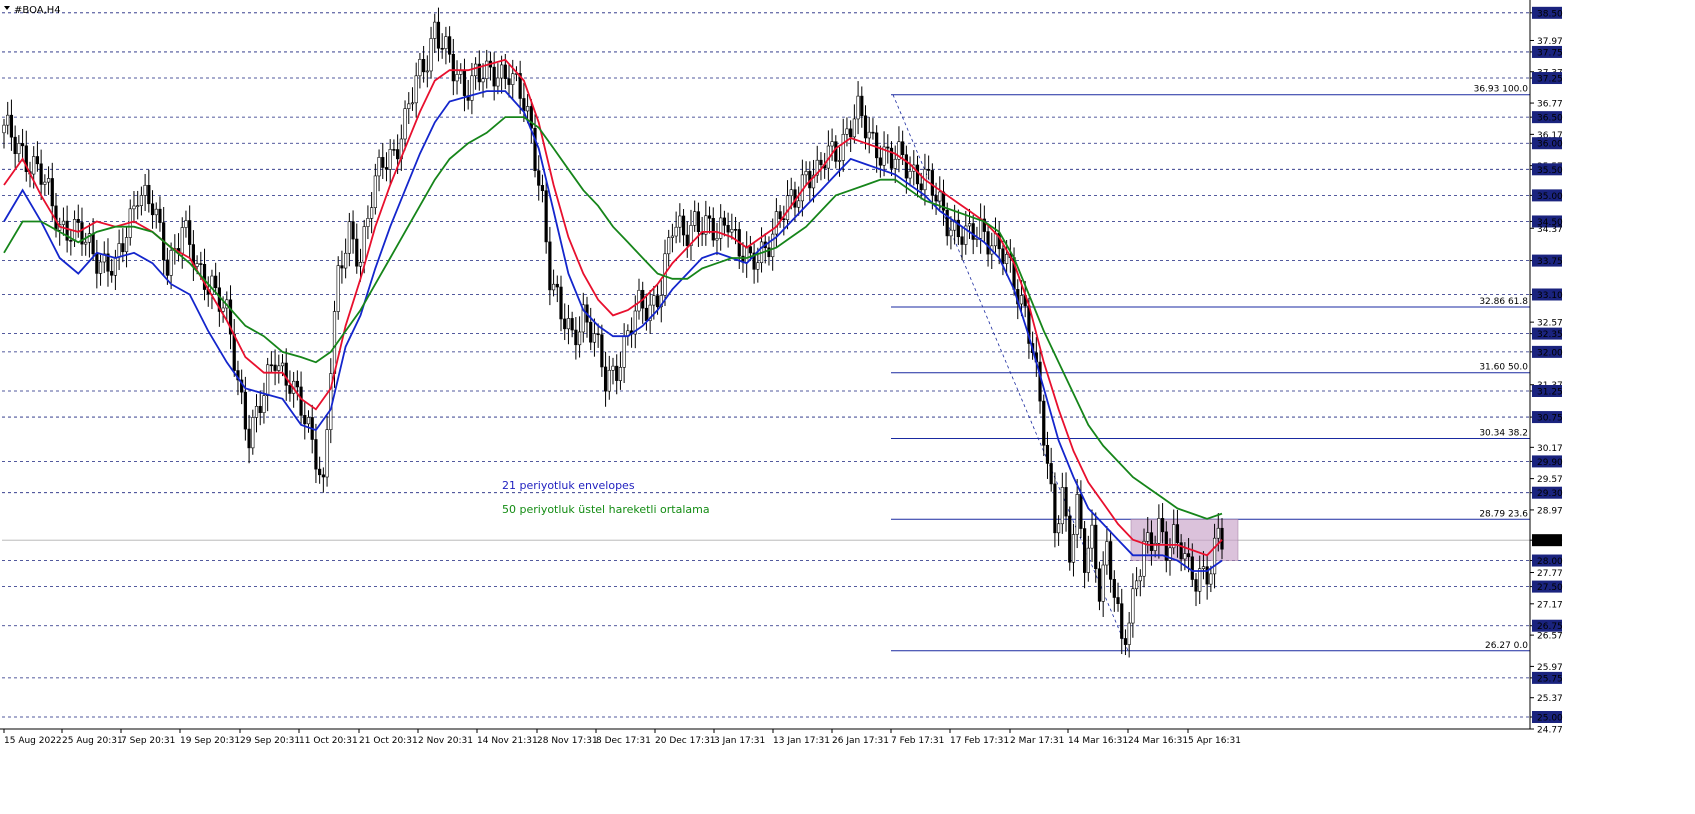  I want to click on y-tick-label: 36.50, so click(1550, 119).